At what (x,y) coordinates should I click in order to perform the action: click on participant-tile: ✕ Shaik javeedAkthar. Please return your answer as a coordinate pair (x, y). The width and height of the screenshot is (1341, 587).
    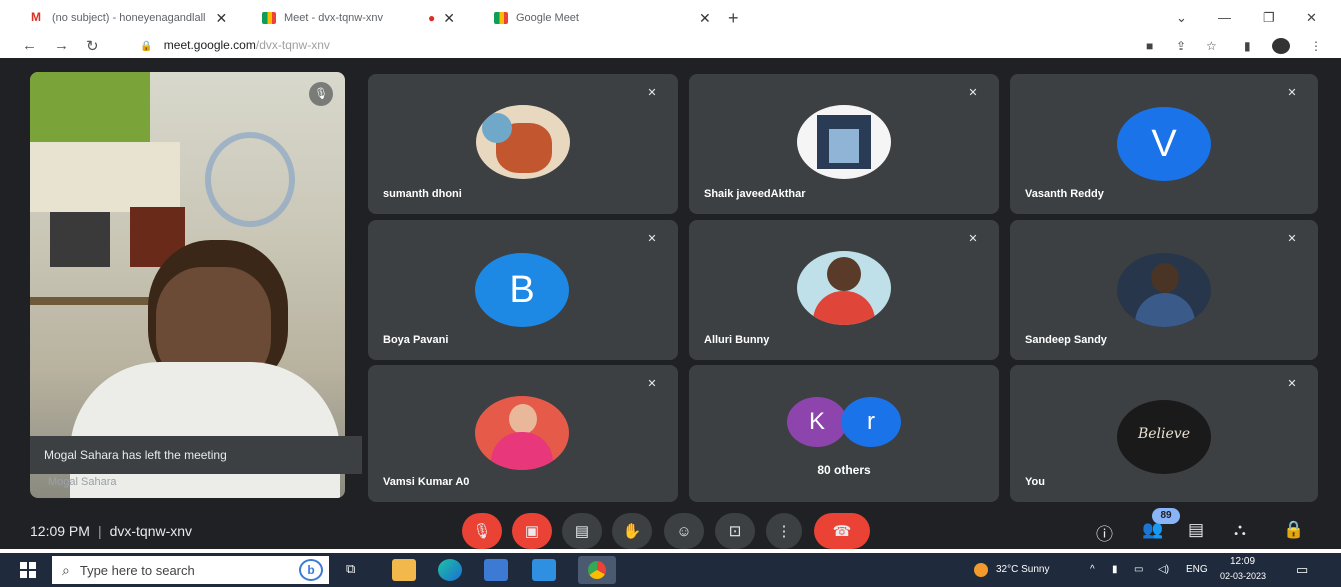
    Looking at the image, I should click on (844, 144).